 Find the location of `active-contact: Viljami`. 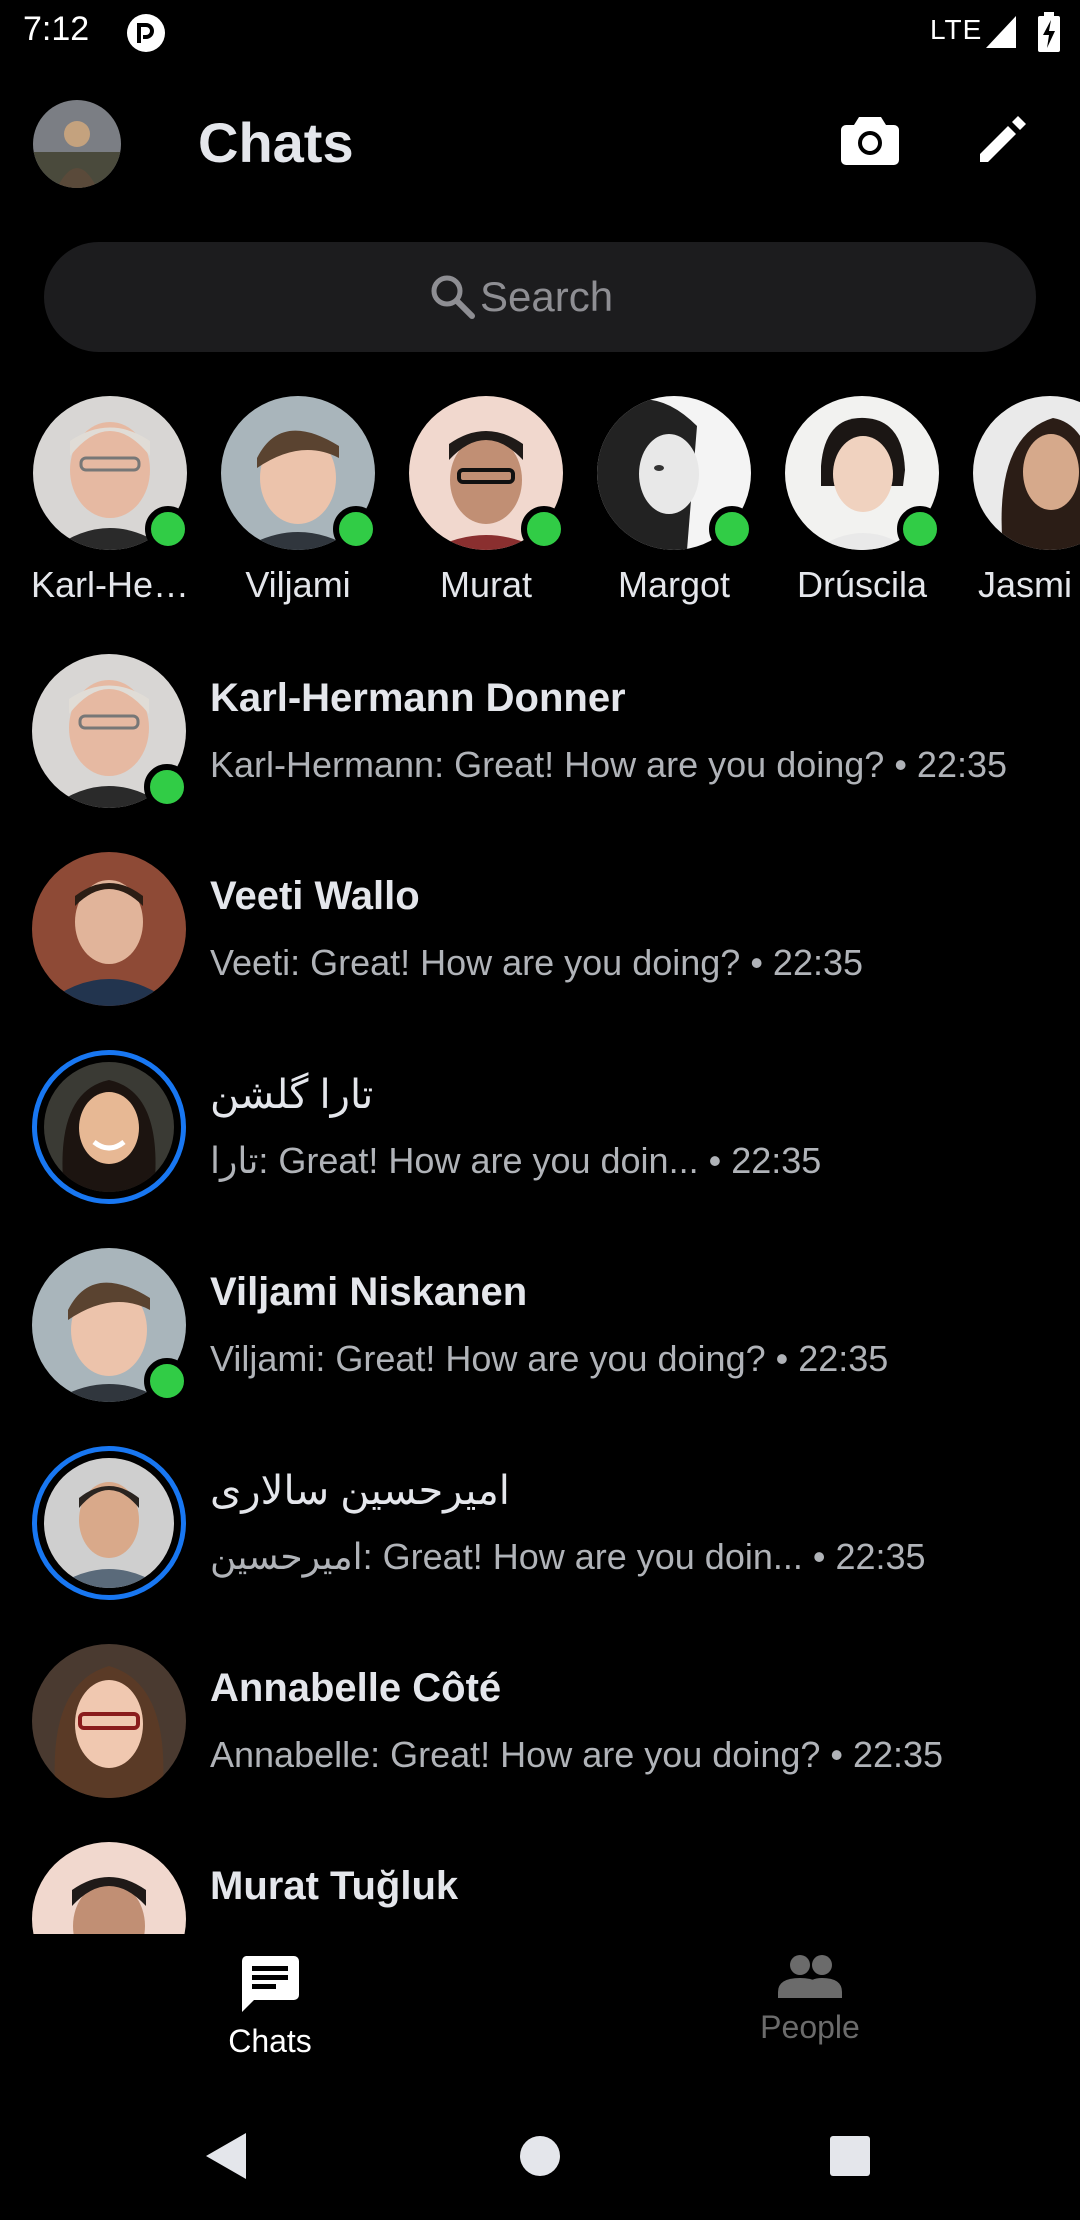

active-contact: Viljami is located at coordinates (298, 501).